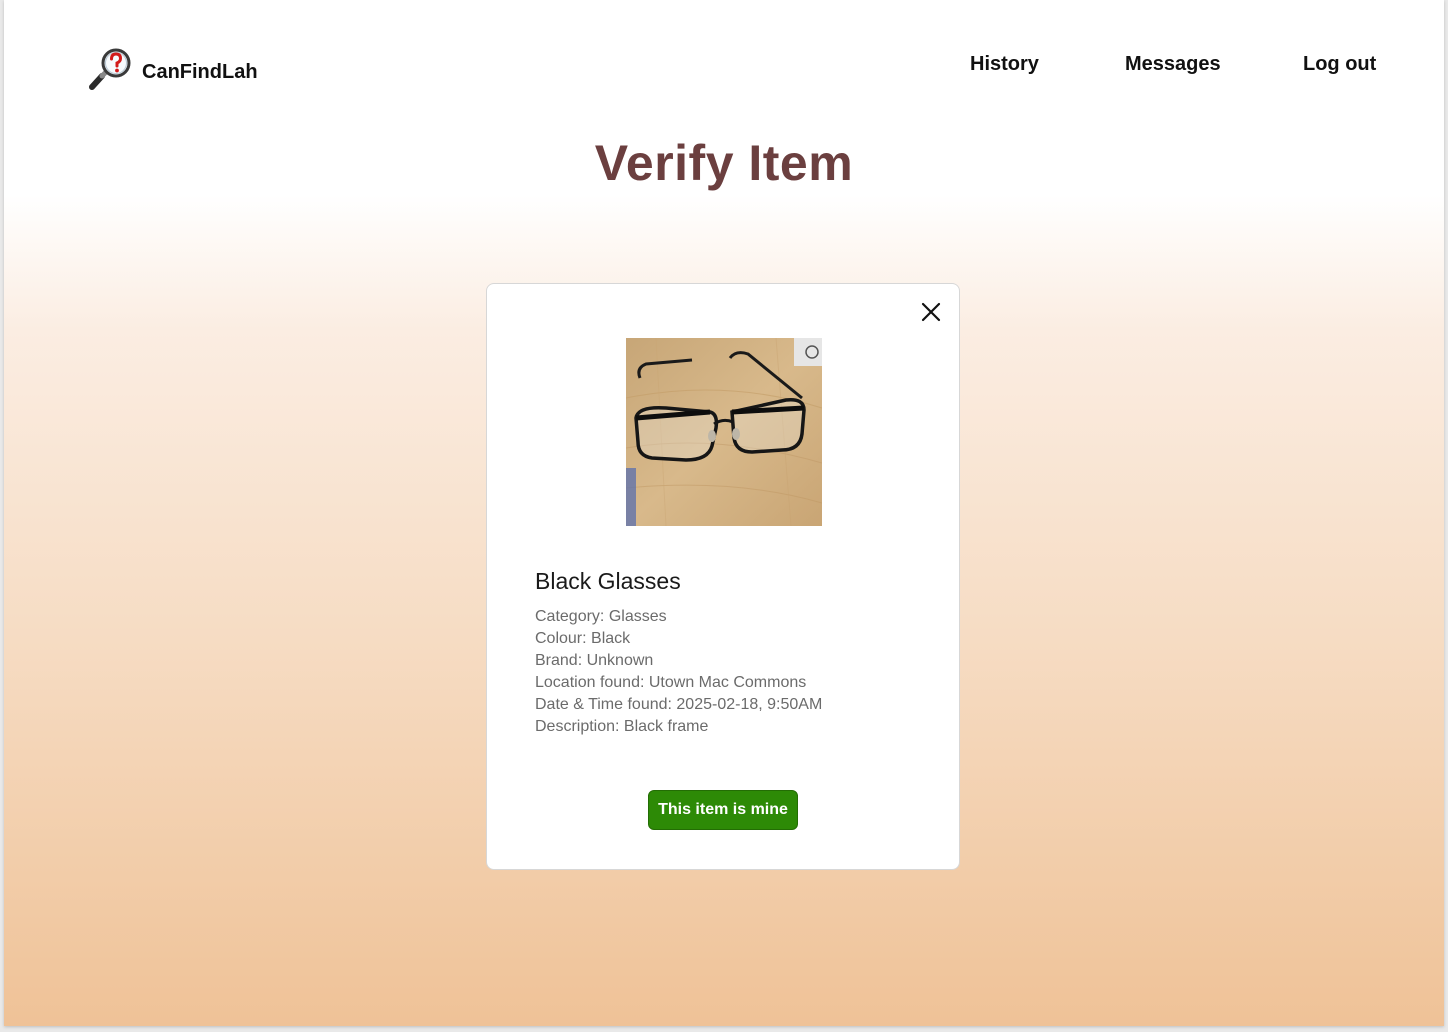  Describe the element at coordinates (1004, 64) in the screenshot. I see `nav-history-link: History` at that location.